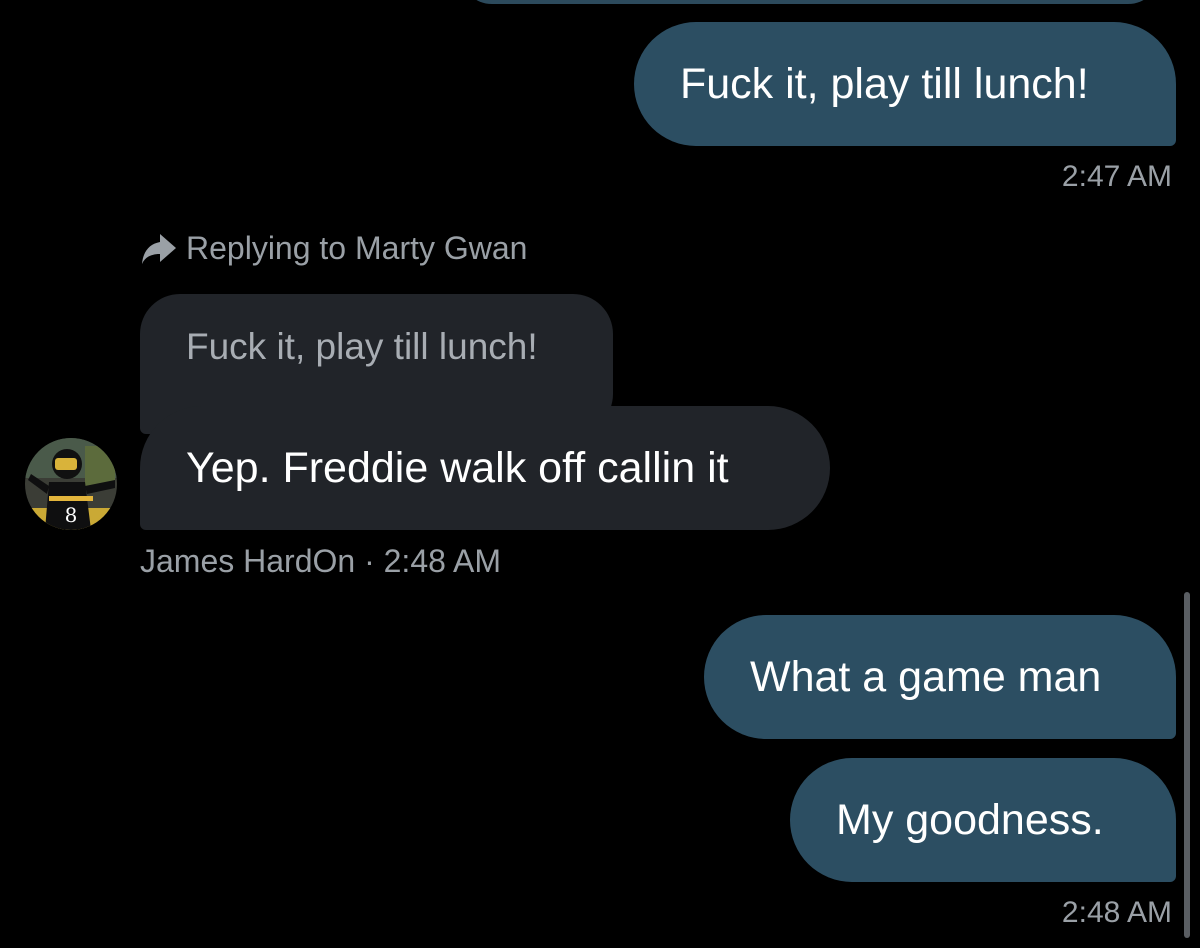 This screenshot has height=948, width=1200. I want to click on outgoing-message-bubble: My goodness., so click(983, 820).